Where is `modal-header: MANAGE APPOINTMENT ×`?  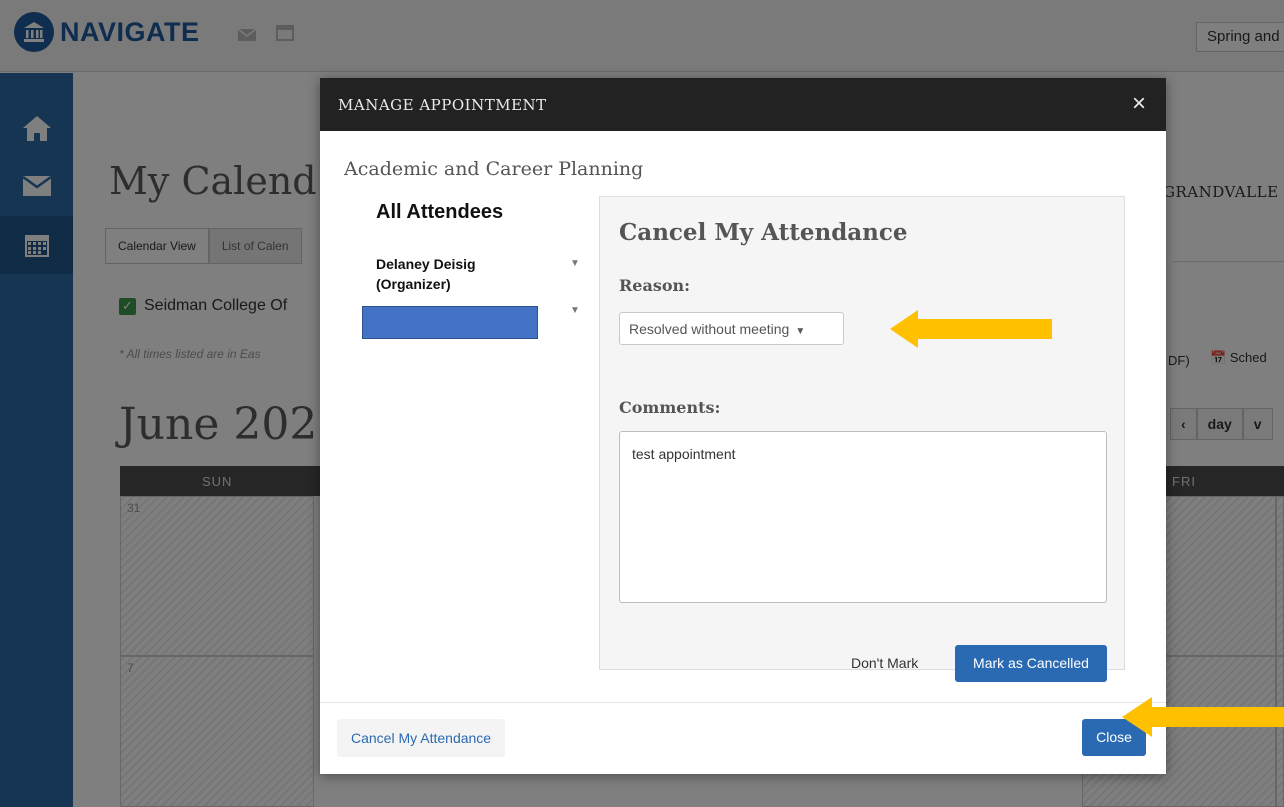 modal-header: MANAGE APPOINTMENT × is located at coordinates (743, 104).